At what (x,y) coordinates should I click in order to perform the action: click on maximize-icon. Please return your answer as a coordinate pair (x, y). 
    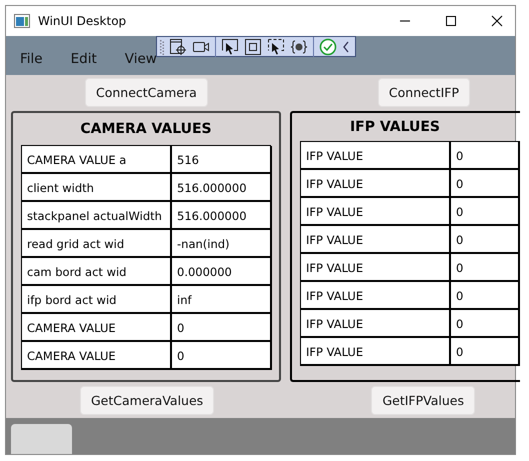
    Looking at the image, I should click on (451, 21).